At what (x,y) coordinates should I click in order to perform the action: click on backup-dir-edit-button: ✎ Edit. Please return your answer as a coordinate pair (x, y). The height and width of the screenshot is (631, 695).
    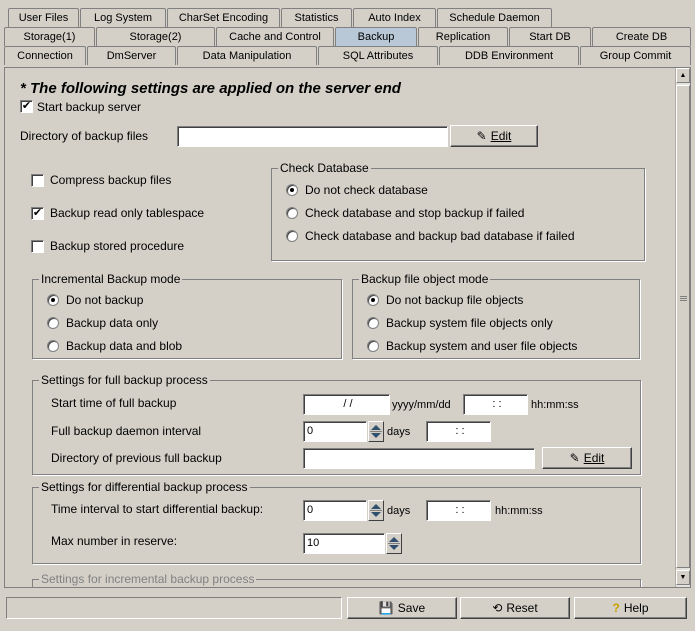
    Looking at the image, I should click on (494, 136).